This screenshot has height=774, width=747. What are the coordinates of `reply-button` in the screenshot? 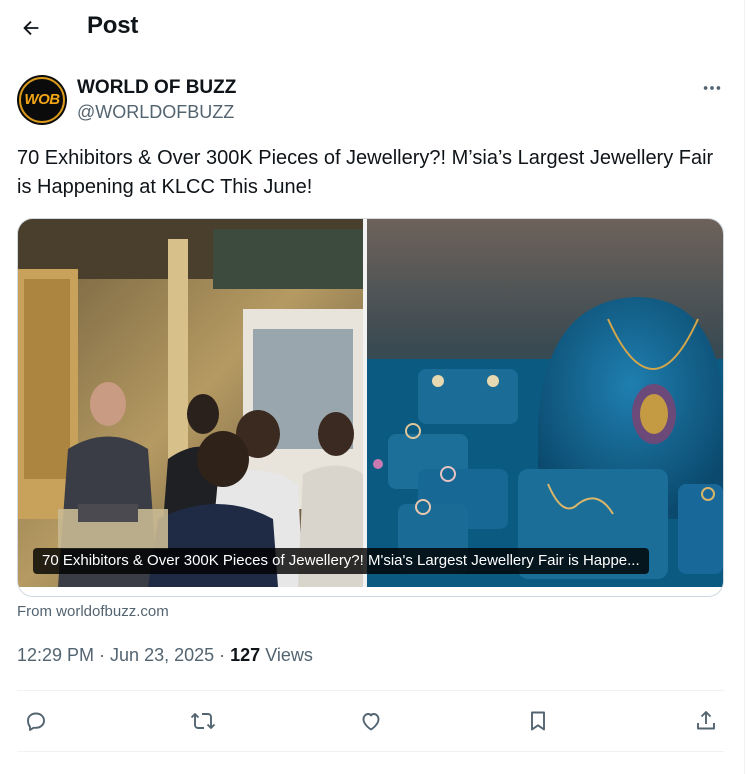 It's located at (36, 721).